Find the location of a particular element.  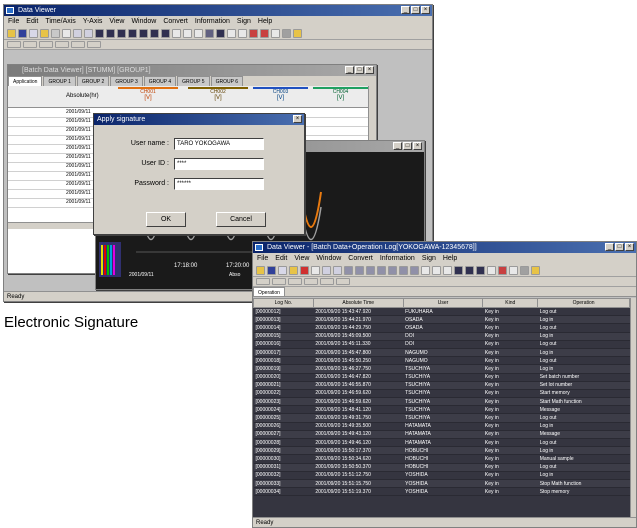

tab-group-3: GROUP 3 is located at coordinates (126, 81).